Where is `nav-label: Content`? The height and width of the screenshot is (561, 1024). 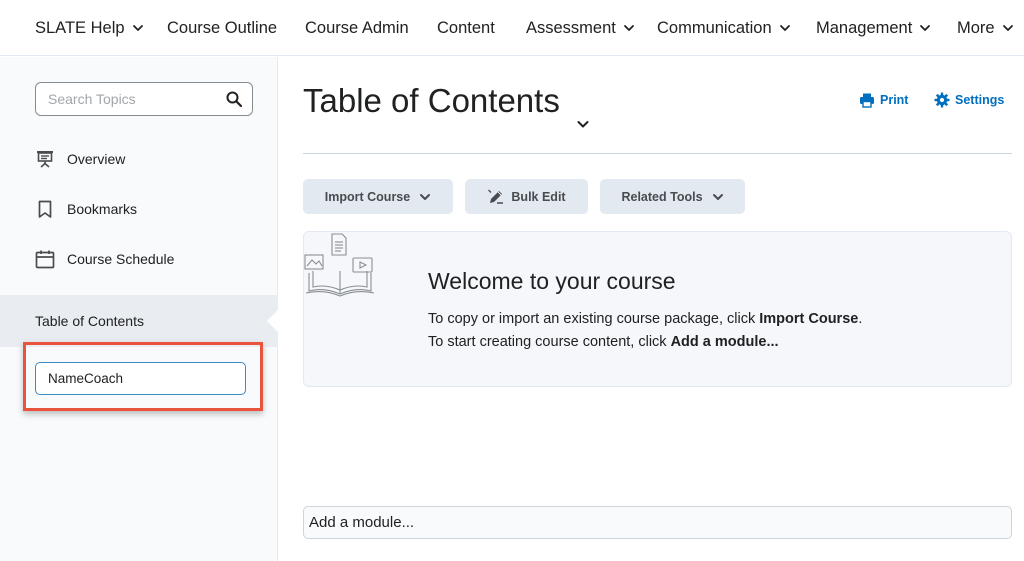
nav-label: Content is located at coordinates (466, 27).